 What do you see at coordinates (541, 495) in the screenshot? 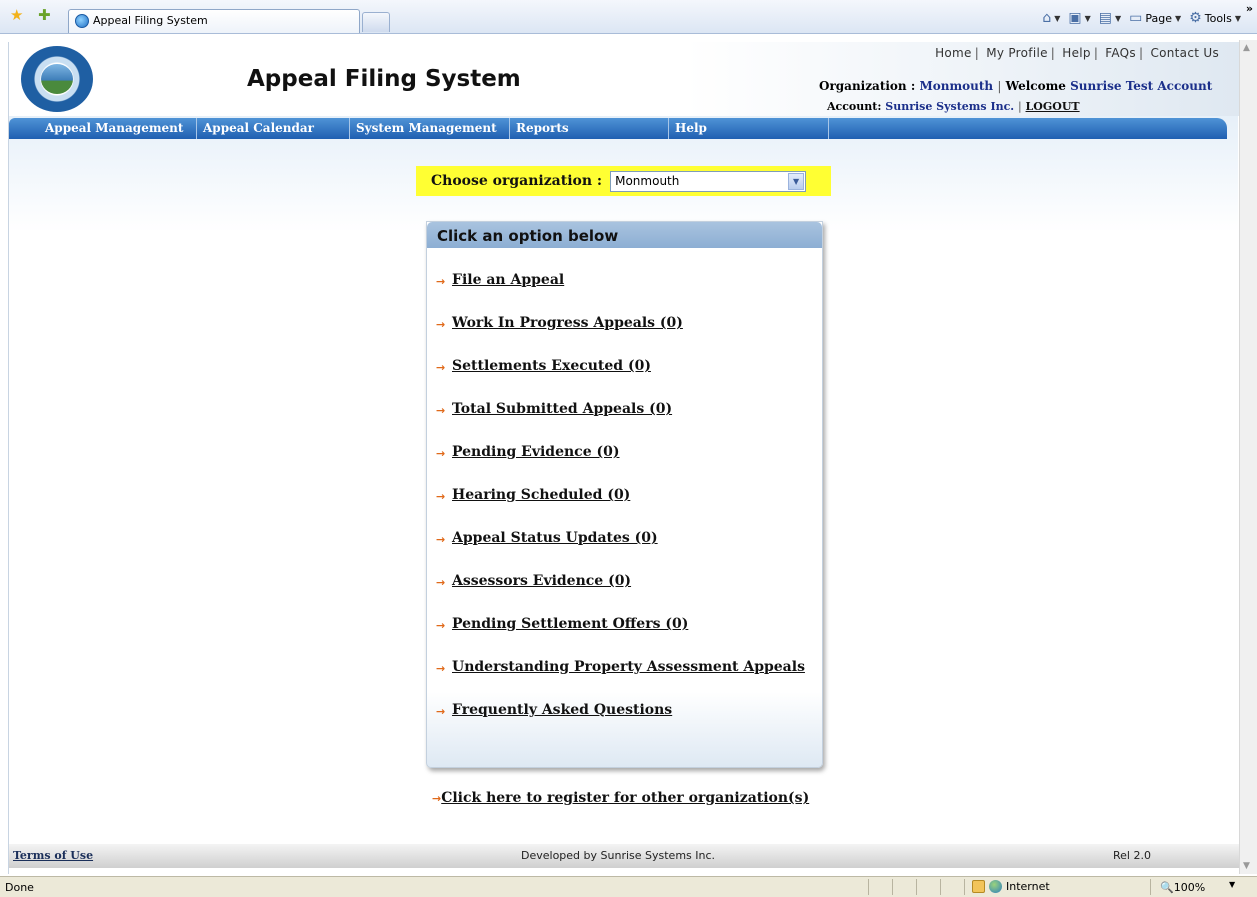
I see `hearing-scheduled-link: Hearing Scheduled (0)` at bounding box center [541, 495].